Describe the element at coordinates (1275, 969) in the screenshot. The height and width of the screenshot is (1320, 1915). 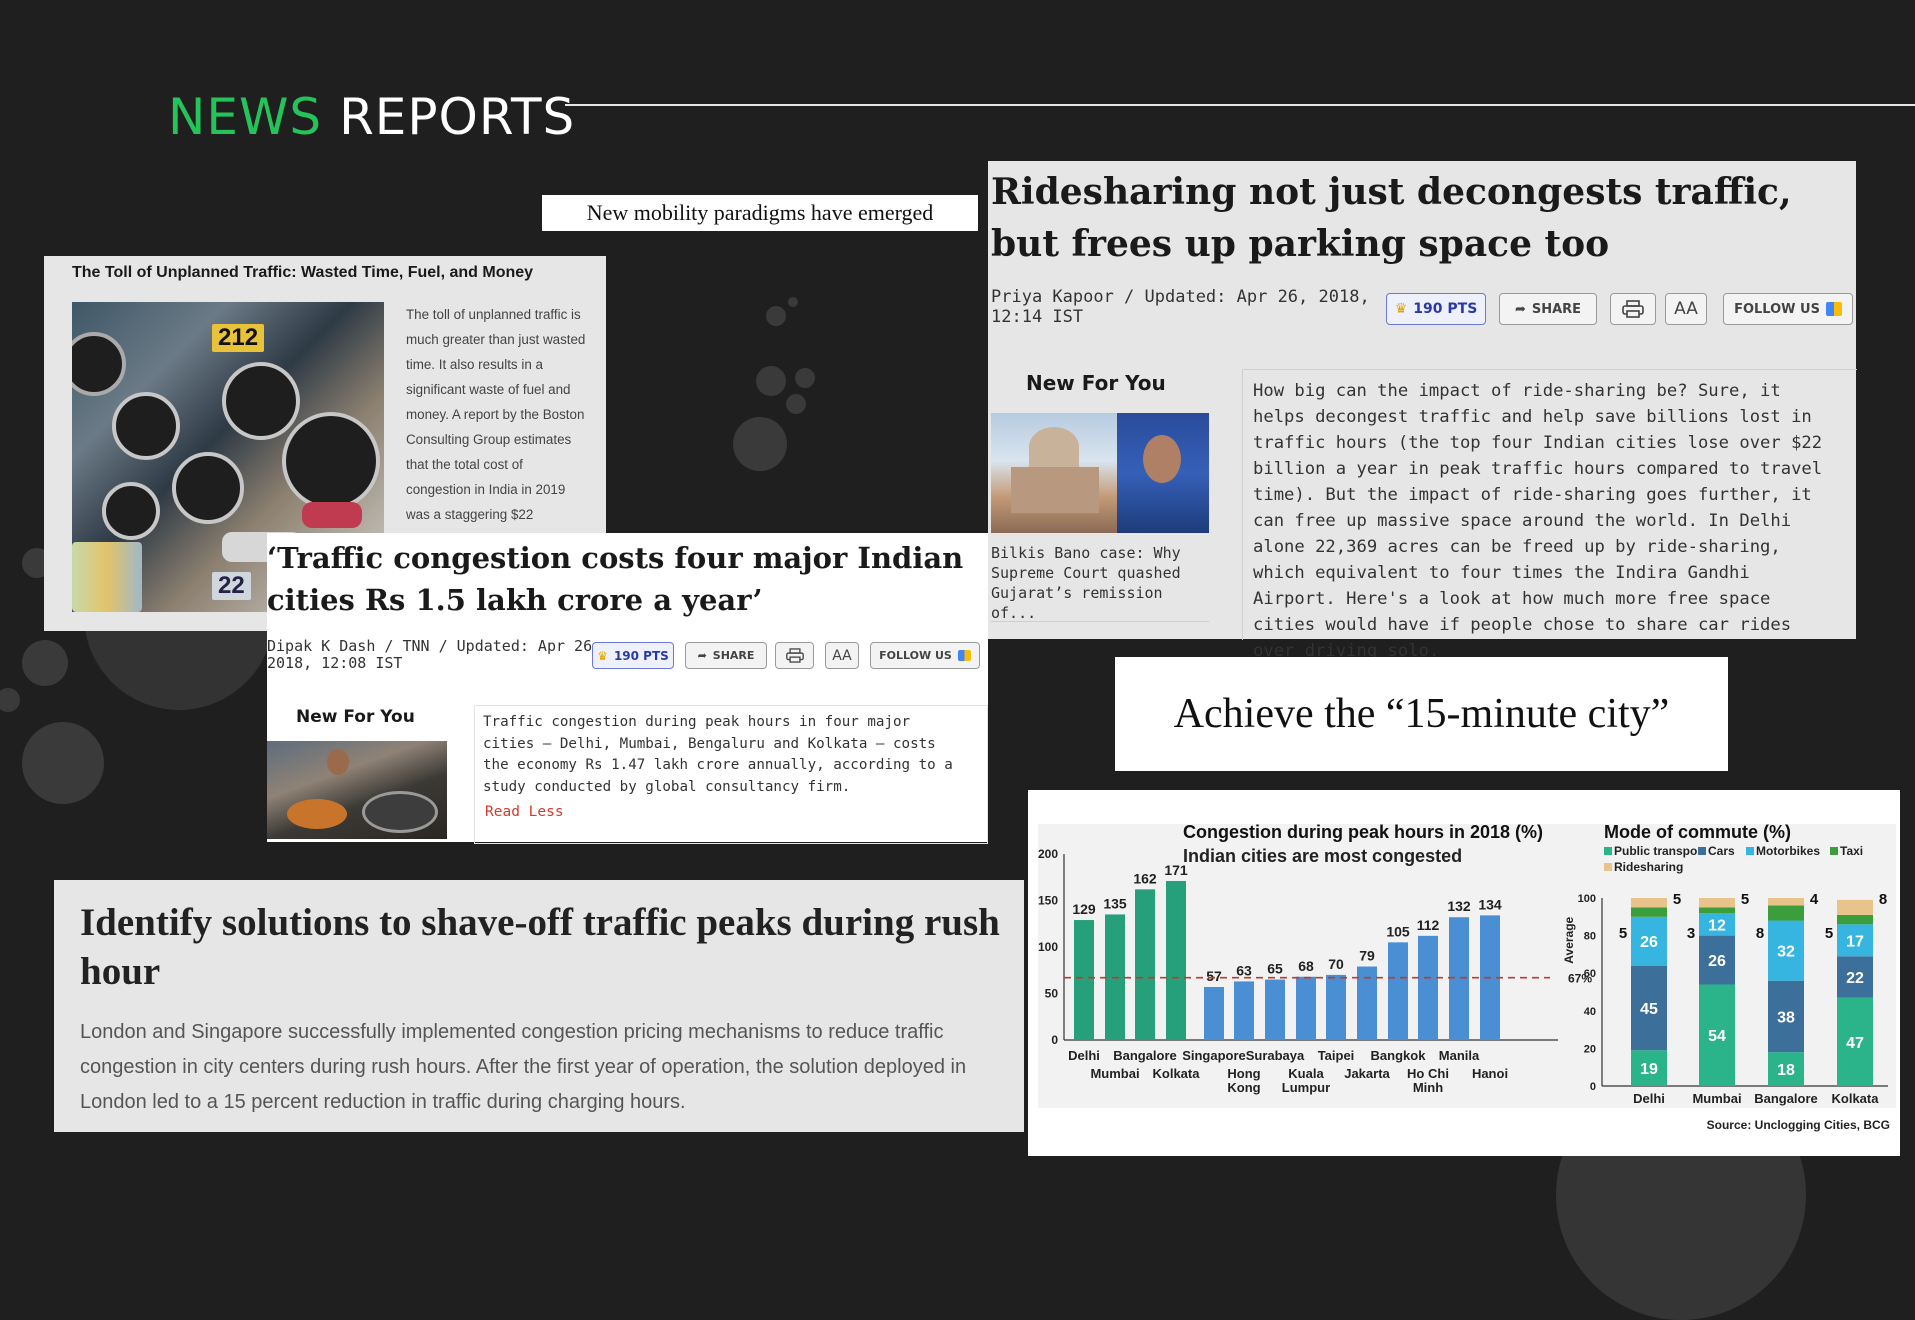
I see `data-label: 65` at that location.